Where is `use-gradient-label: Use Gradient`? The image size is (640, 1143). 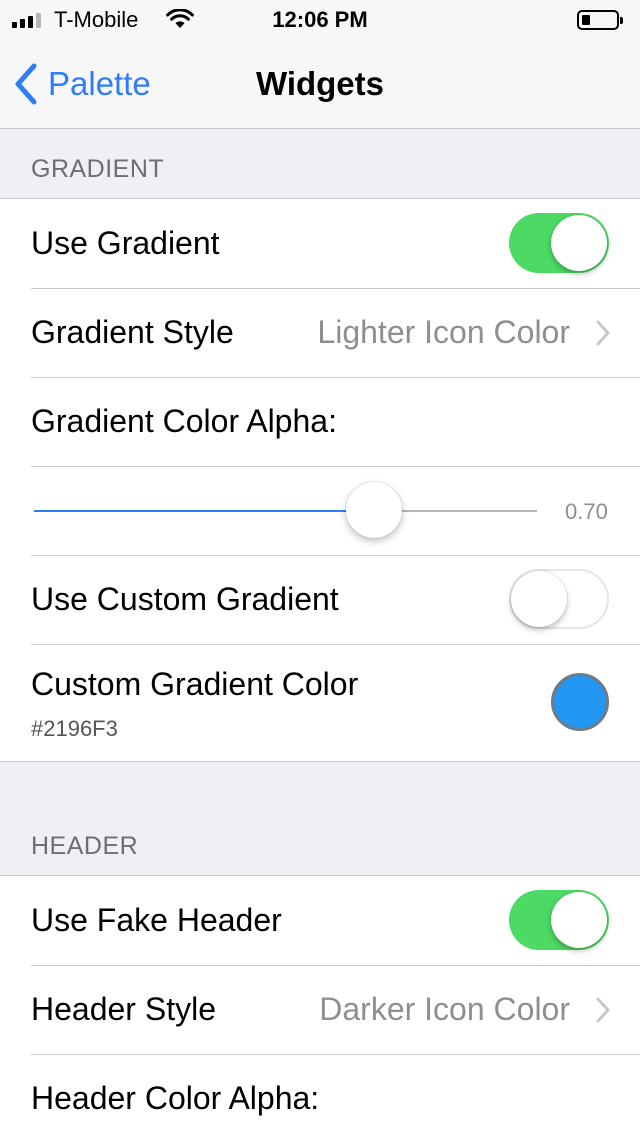 use-gradient-label: Use Gradient is located at coordinates (125, 243).